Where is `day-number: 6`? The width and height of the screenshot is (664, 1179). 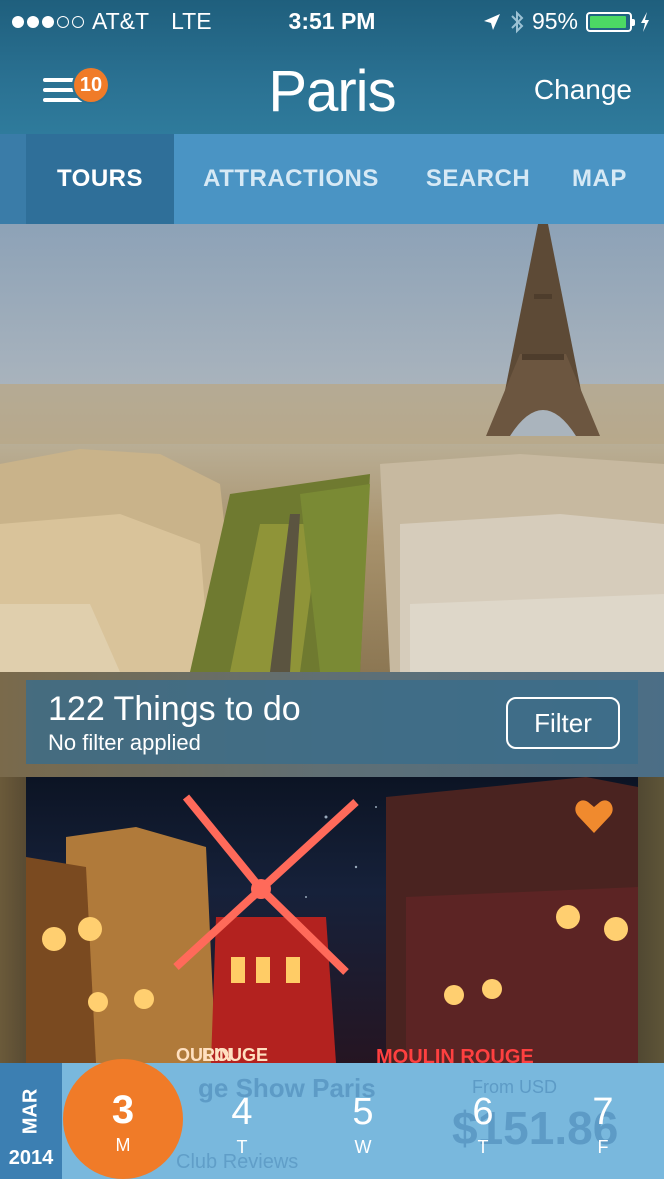 day-number: 6 is located at coordinates (483, 1112).